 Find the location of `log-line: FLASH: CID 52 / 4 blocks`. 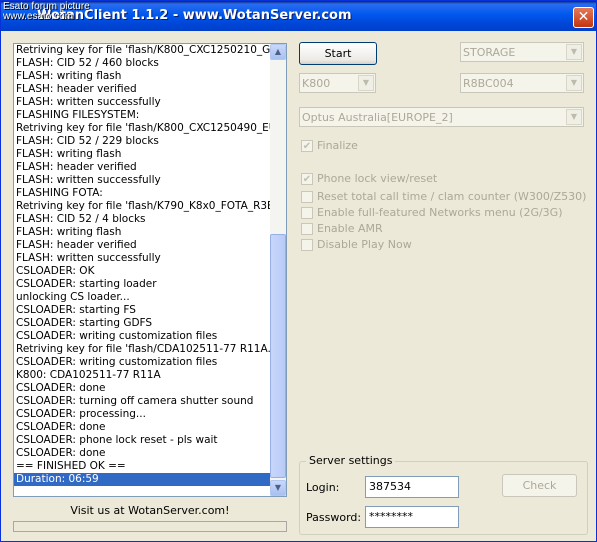

log-line: FLASH: CID 52 / 4 blocks is located at coordinates (142, 219).